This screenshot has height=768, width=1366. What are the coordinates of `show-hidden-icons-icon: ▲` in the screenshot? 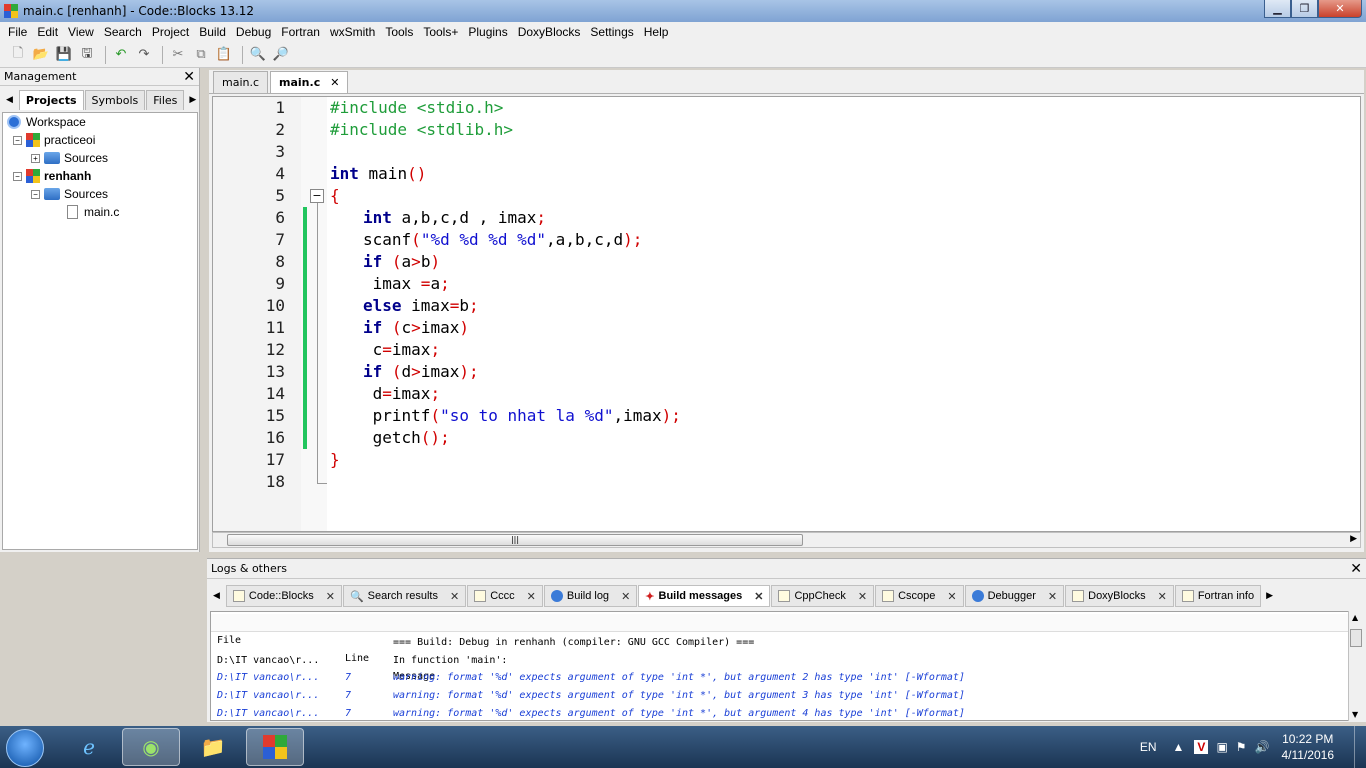 It's located at (1179, 747).